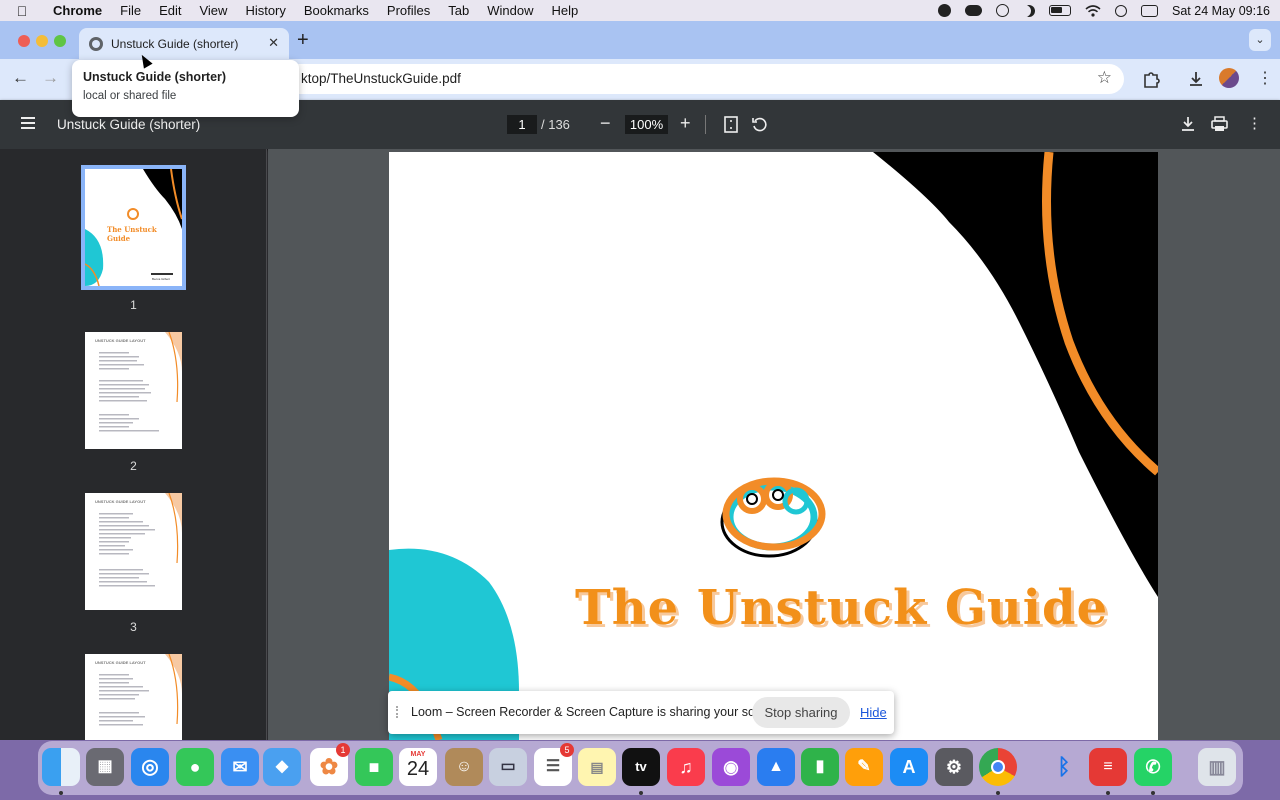 The width and height of the screenshot is (1280, 800). Describe the element at coordinates (20, 78) in the screenshot. I see `back-arrow-icon: ←` at that location.